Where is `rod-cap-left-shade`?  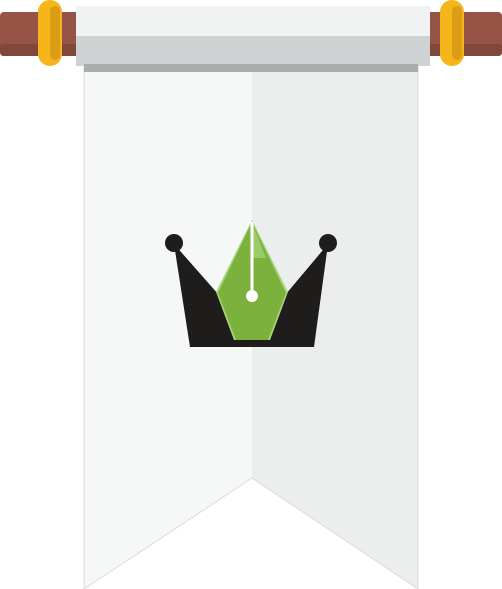 rod-cap-left-shade is located at coordinates (55, 33).